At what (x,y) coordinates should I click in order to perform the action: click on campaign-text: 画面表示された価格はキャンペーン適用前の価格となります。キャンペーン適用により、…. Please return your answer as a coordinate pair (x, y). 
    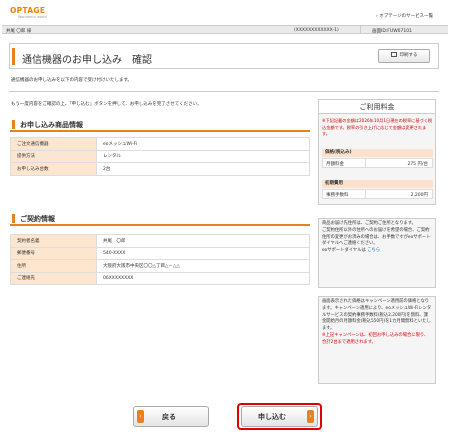
    Looking at the image, I should click on (377, 315).